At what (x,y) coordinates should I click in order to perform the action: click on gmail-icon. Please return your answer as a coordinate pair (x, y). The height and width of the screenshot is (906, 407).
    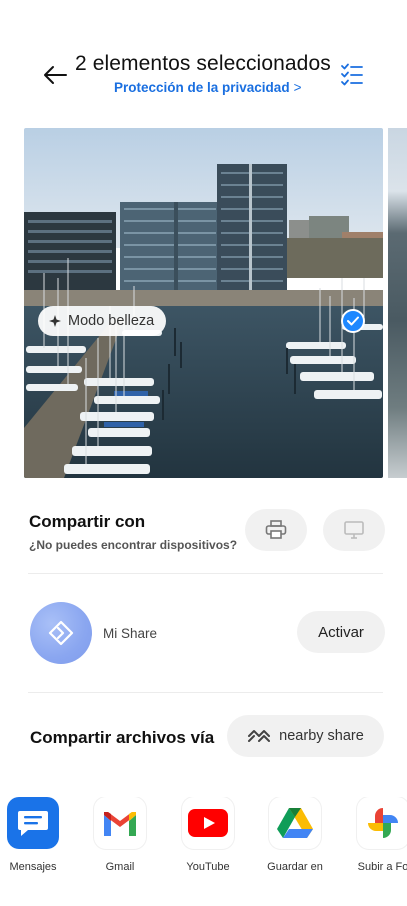
    Looking at the image, I should click on (120, 823).